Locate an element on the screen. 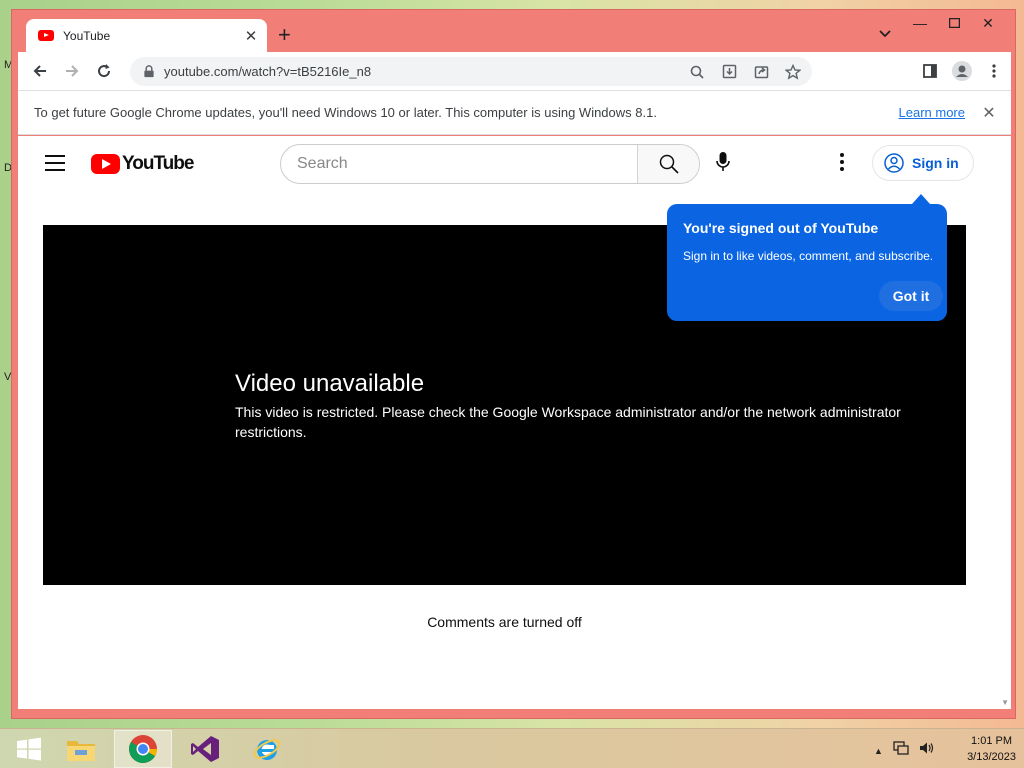  search-box is located at coordinates (490, 164).